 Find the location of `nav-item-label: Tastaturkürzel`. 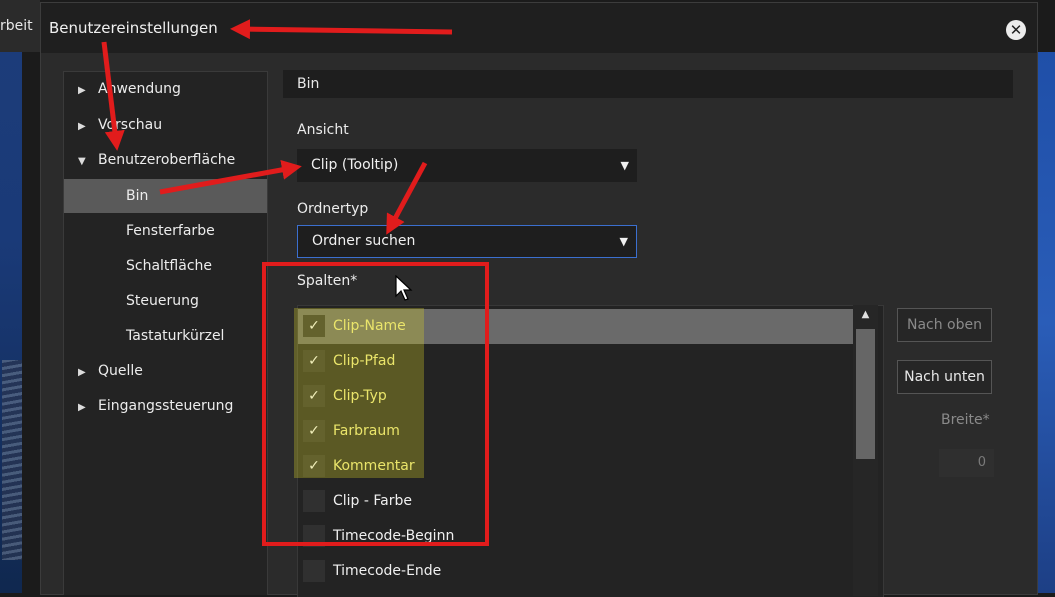

nav-item-label: Tastaturkürzel is located at coordinates (175, 336).